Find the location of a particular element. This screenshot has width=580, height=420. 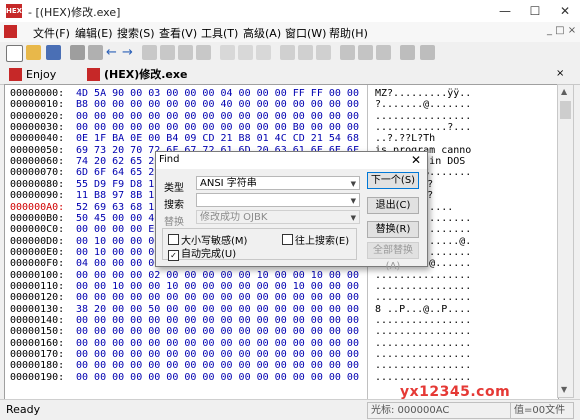

window-icon is located at coordinates (407, 52).